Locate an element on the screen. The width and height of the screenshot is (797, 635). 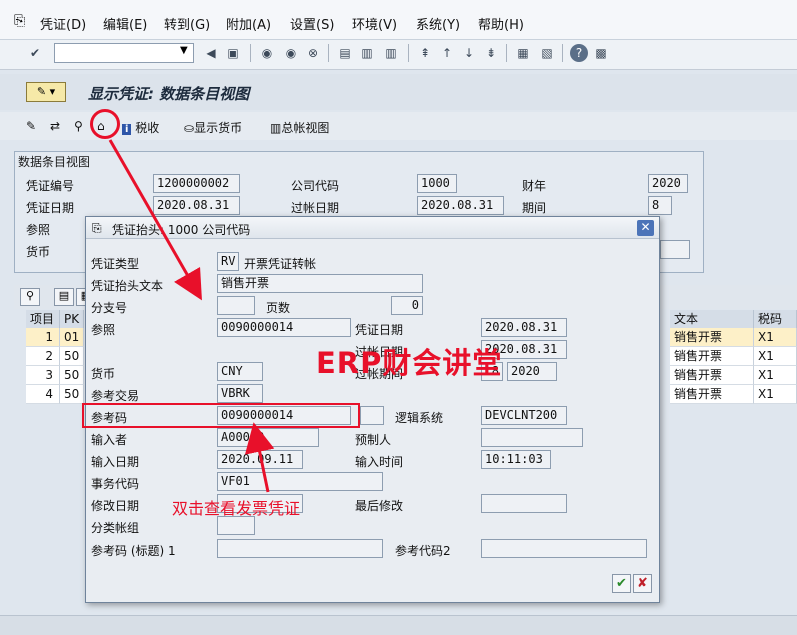
status-bar is located at coordinates (398, 625).